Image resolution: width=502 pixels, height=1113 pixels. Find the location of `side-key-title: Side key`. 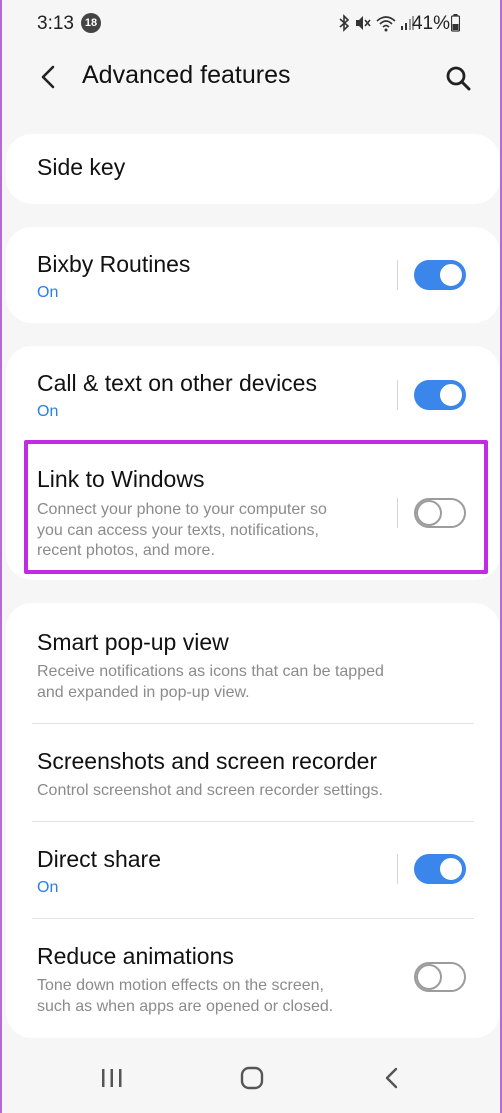

side-key-title: Side key is located at coordinates (81, 167).